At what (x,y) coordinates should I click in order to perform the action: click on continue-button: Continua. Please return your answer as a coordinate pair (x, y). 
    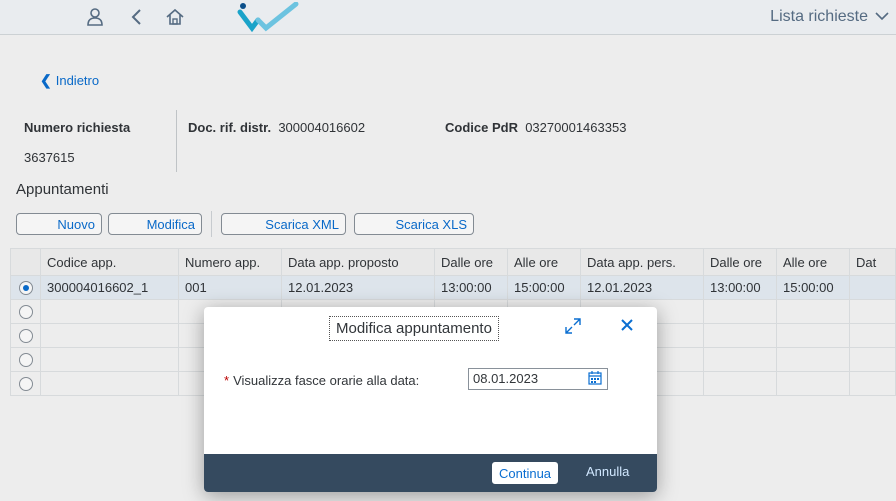
    Looking at the image, I should click on (525, 473).